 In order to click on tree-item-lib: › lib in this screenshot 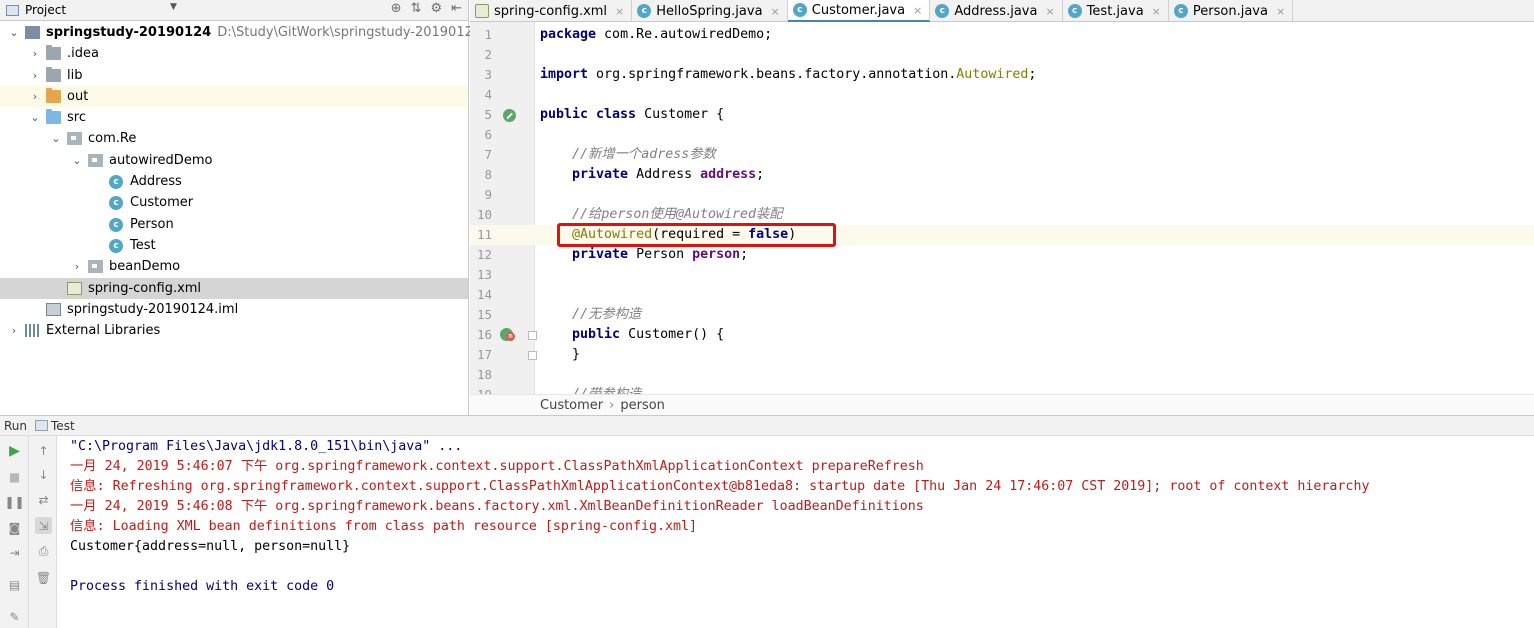, I will do `click(234, 75)`.